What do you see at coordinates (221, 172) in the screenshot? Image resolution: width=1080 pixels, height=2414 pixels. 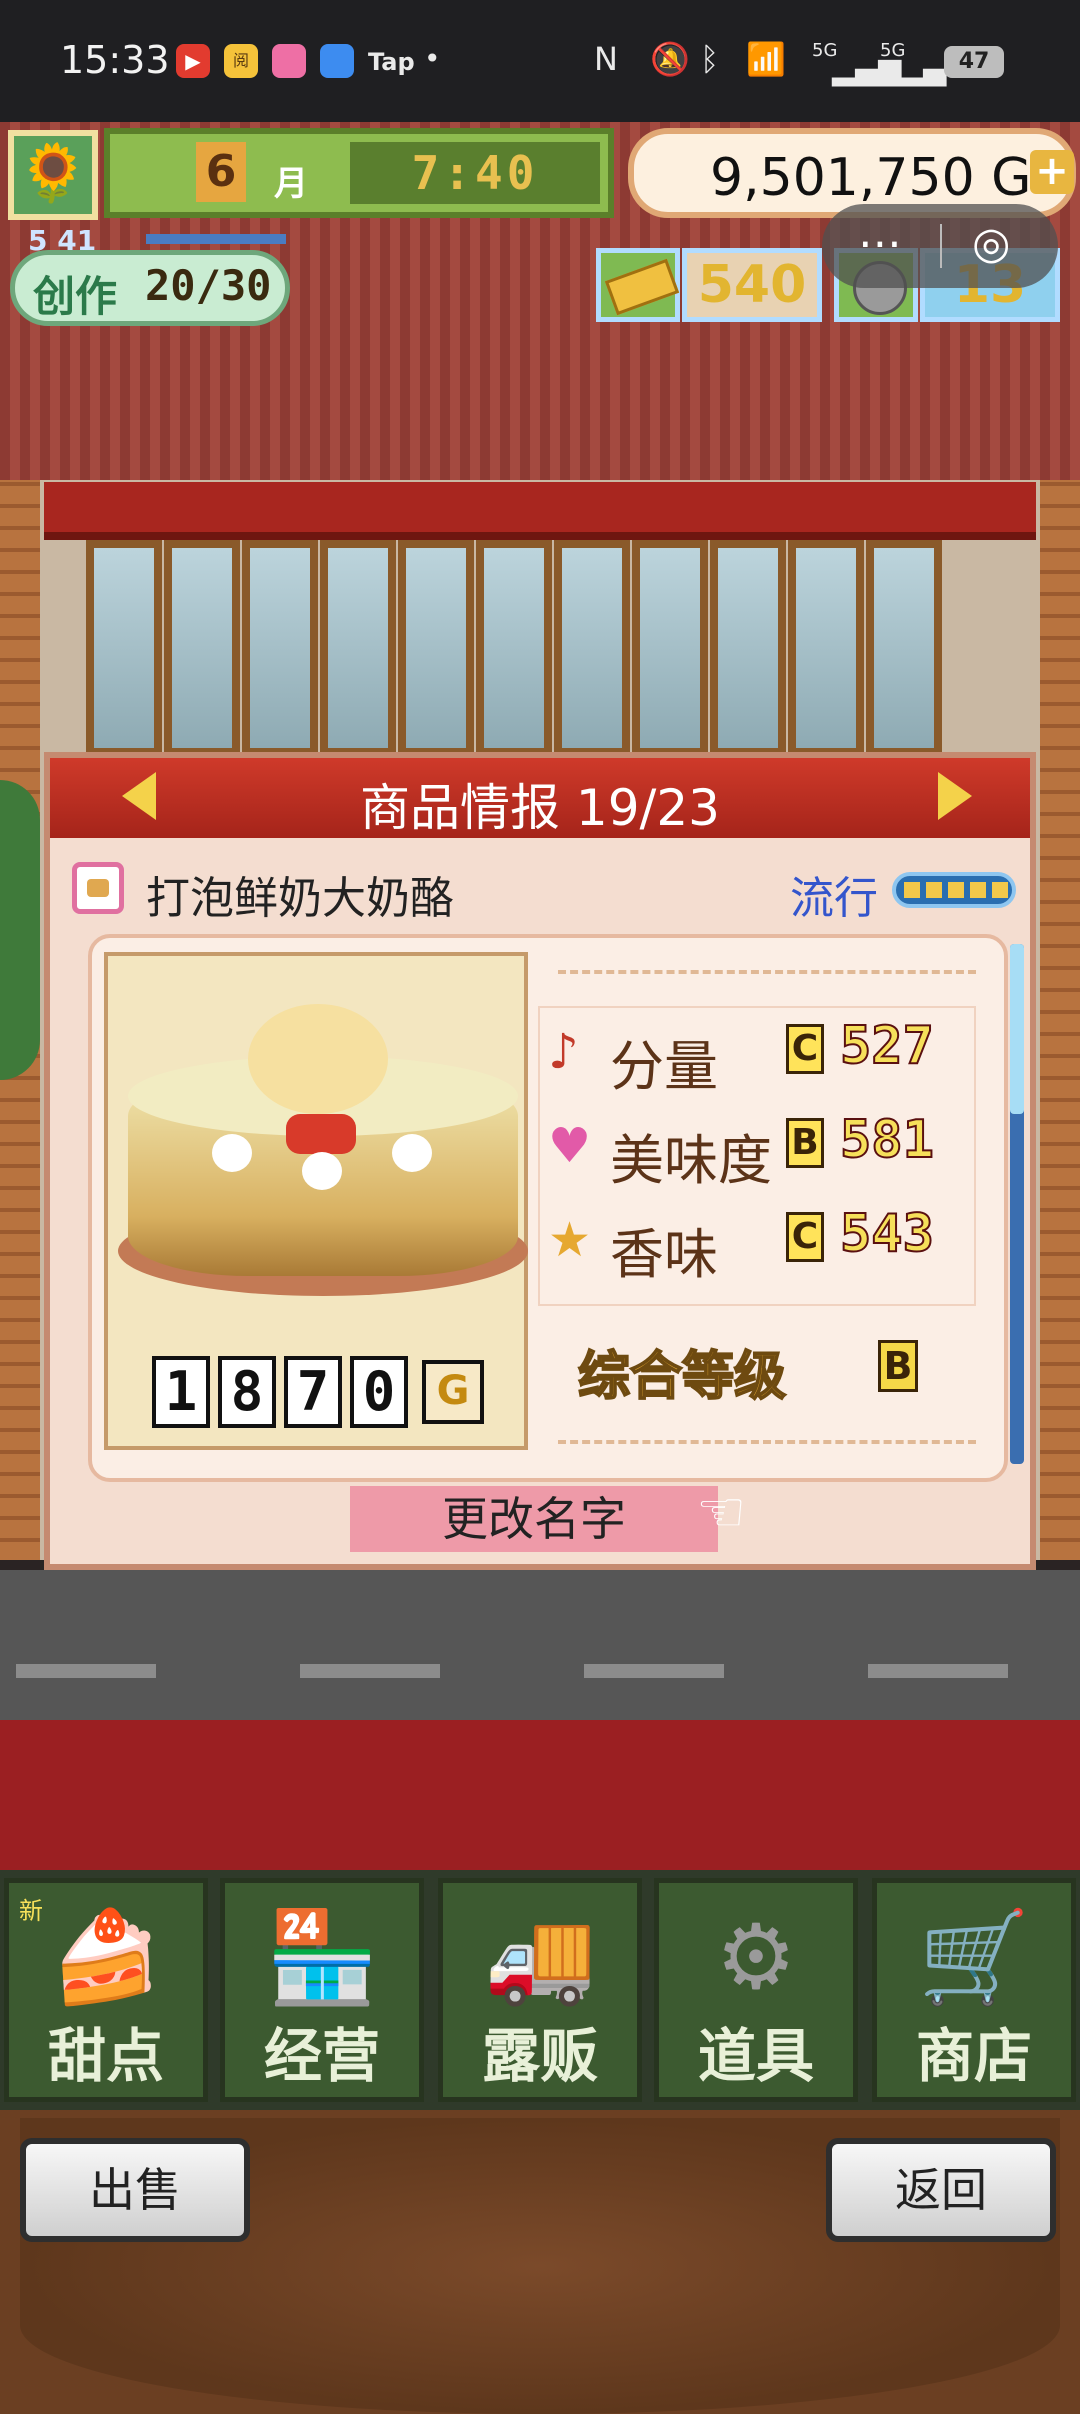 I see `month-number: 6` at bounding box center [221, 172].